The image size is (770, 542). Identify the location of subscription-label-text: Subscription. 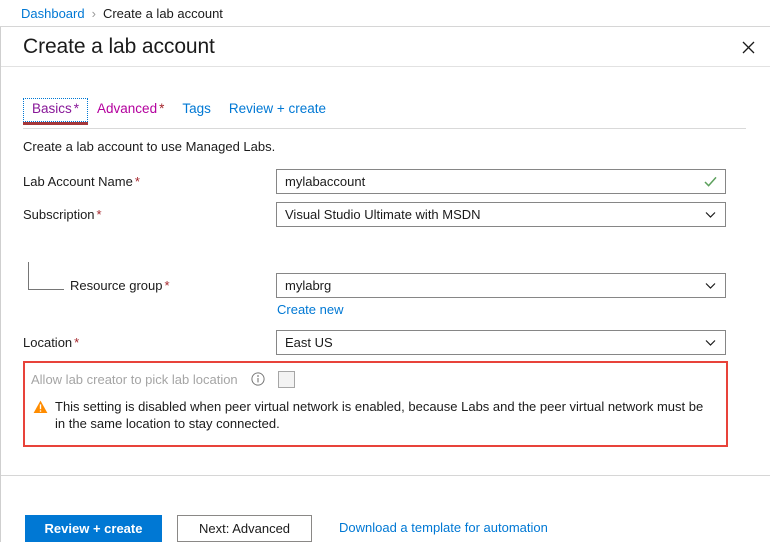
(59, 214).